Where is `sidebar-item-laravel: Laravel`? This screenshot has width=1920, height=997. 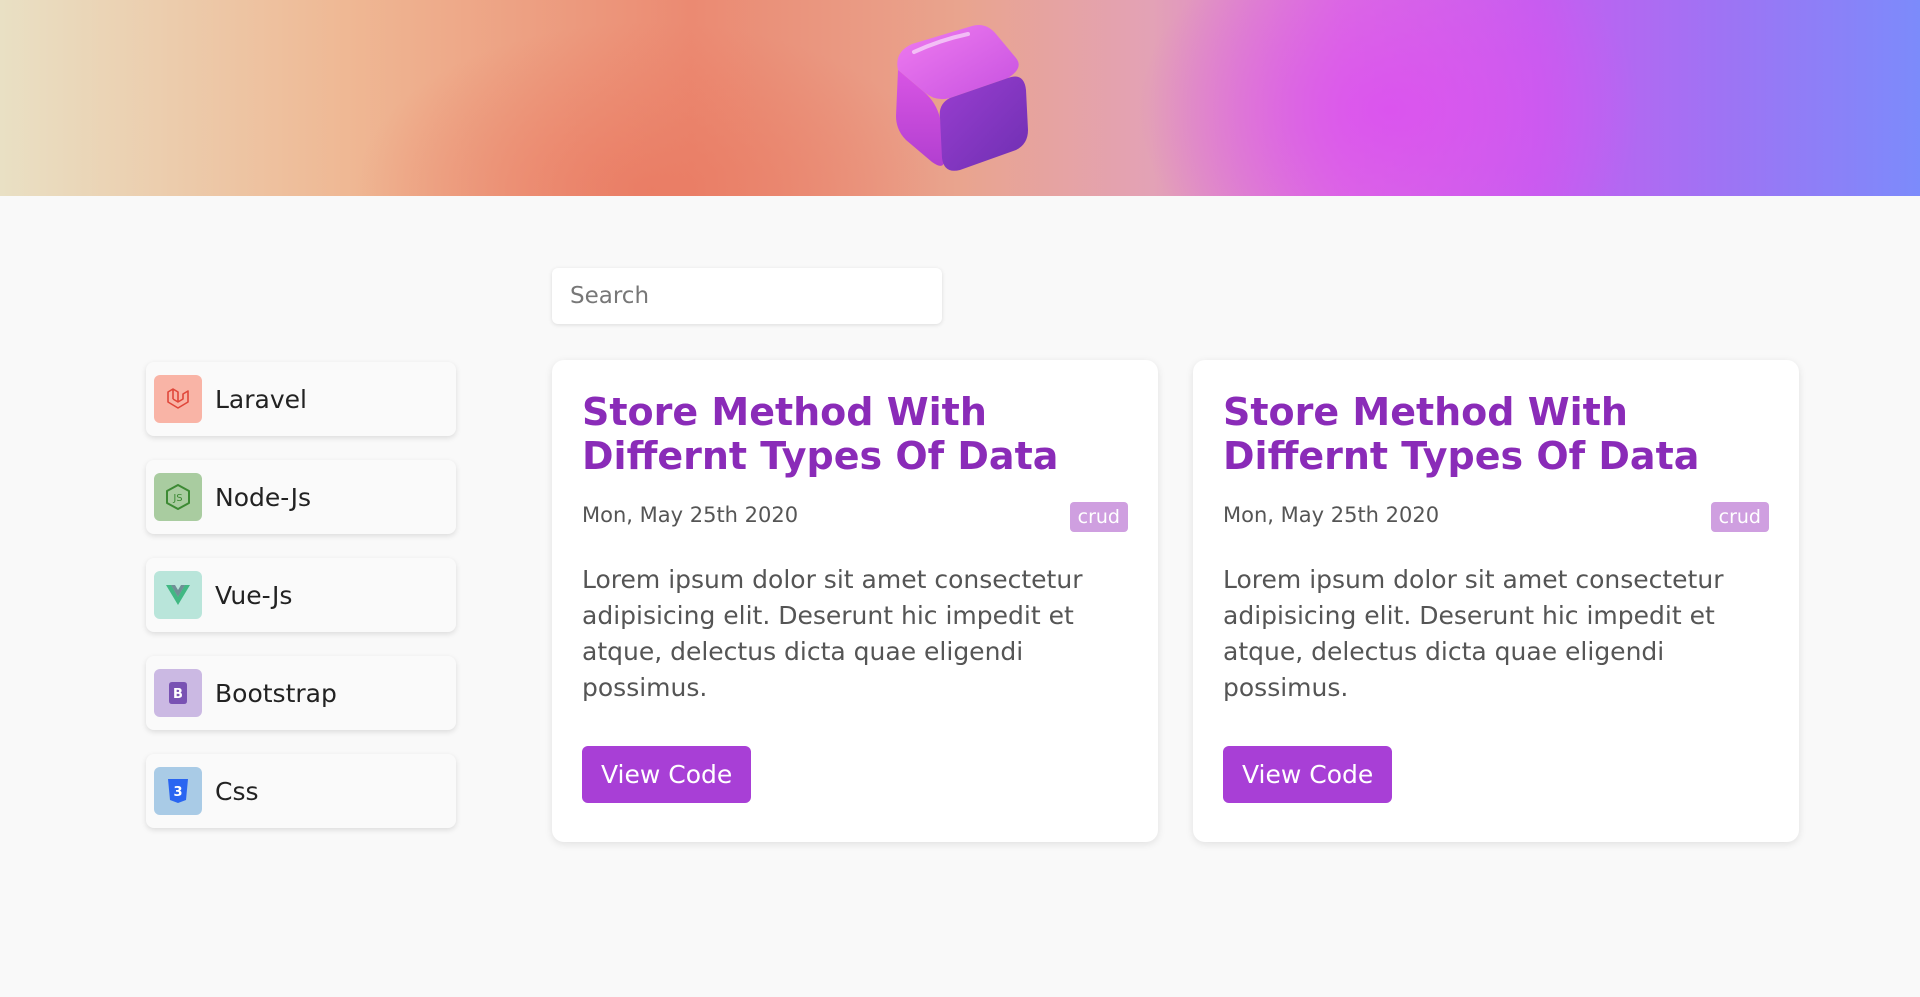
sidebar-item-laravel: Laravel is located at coordinates (301, 399).